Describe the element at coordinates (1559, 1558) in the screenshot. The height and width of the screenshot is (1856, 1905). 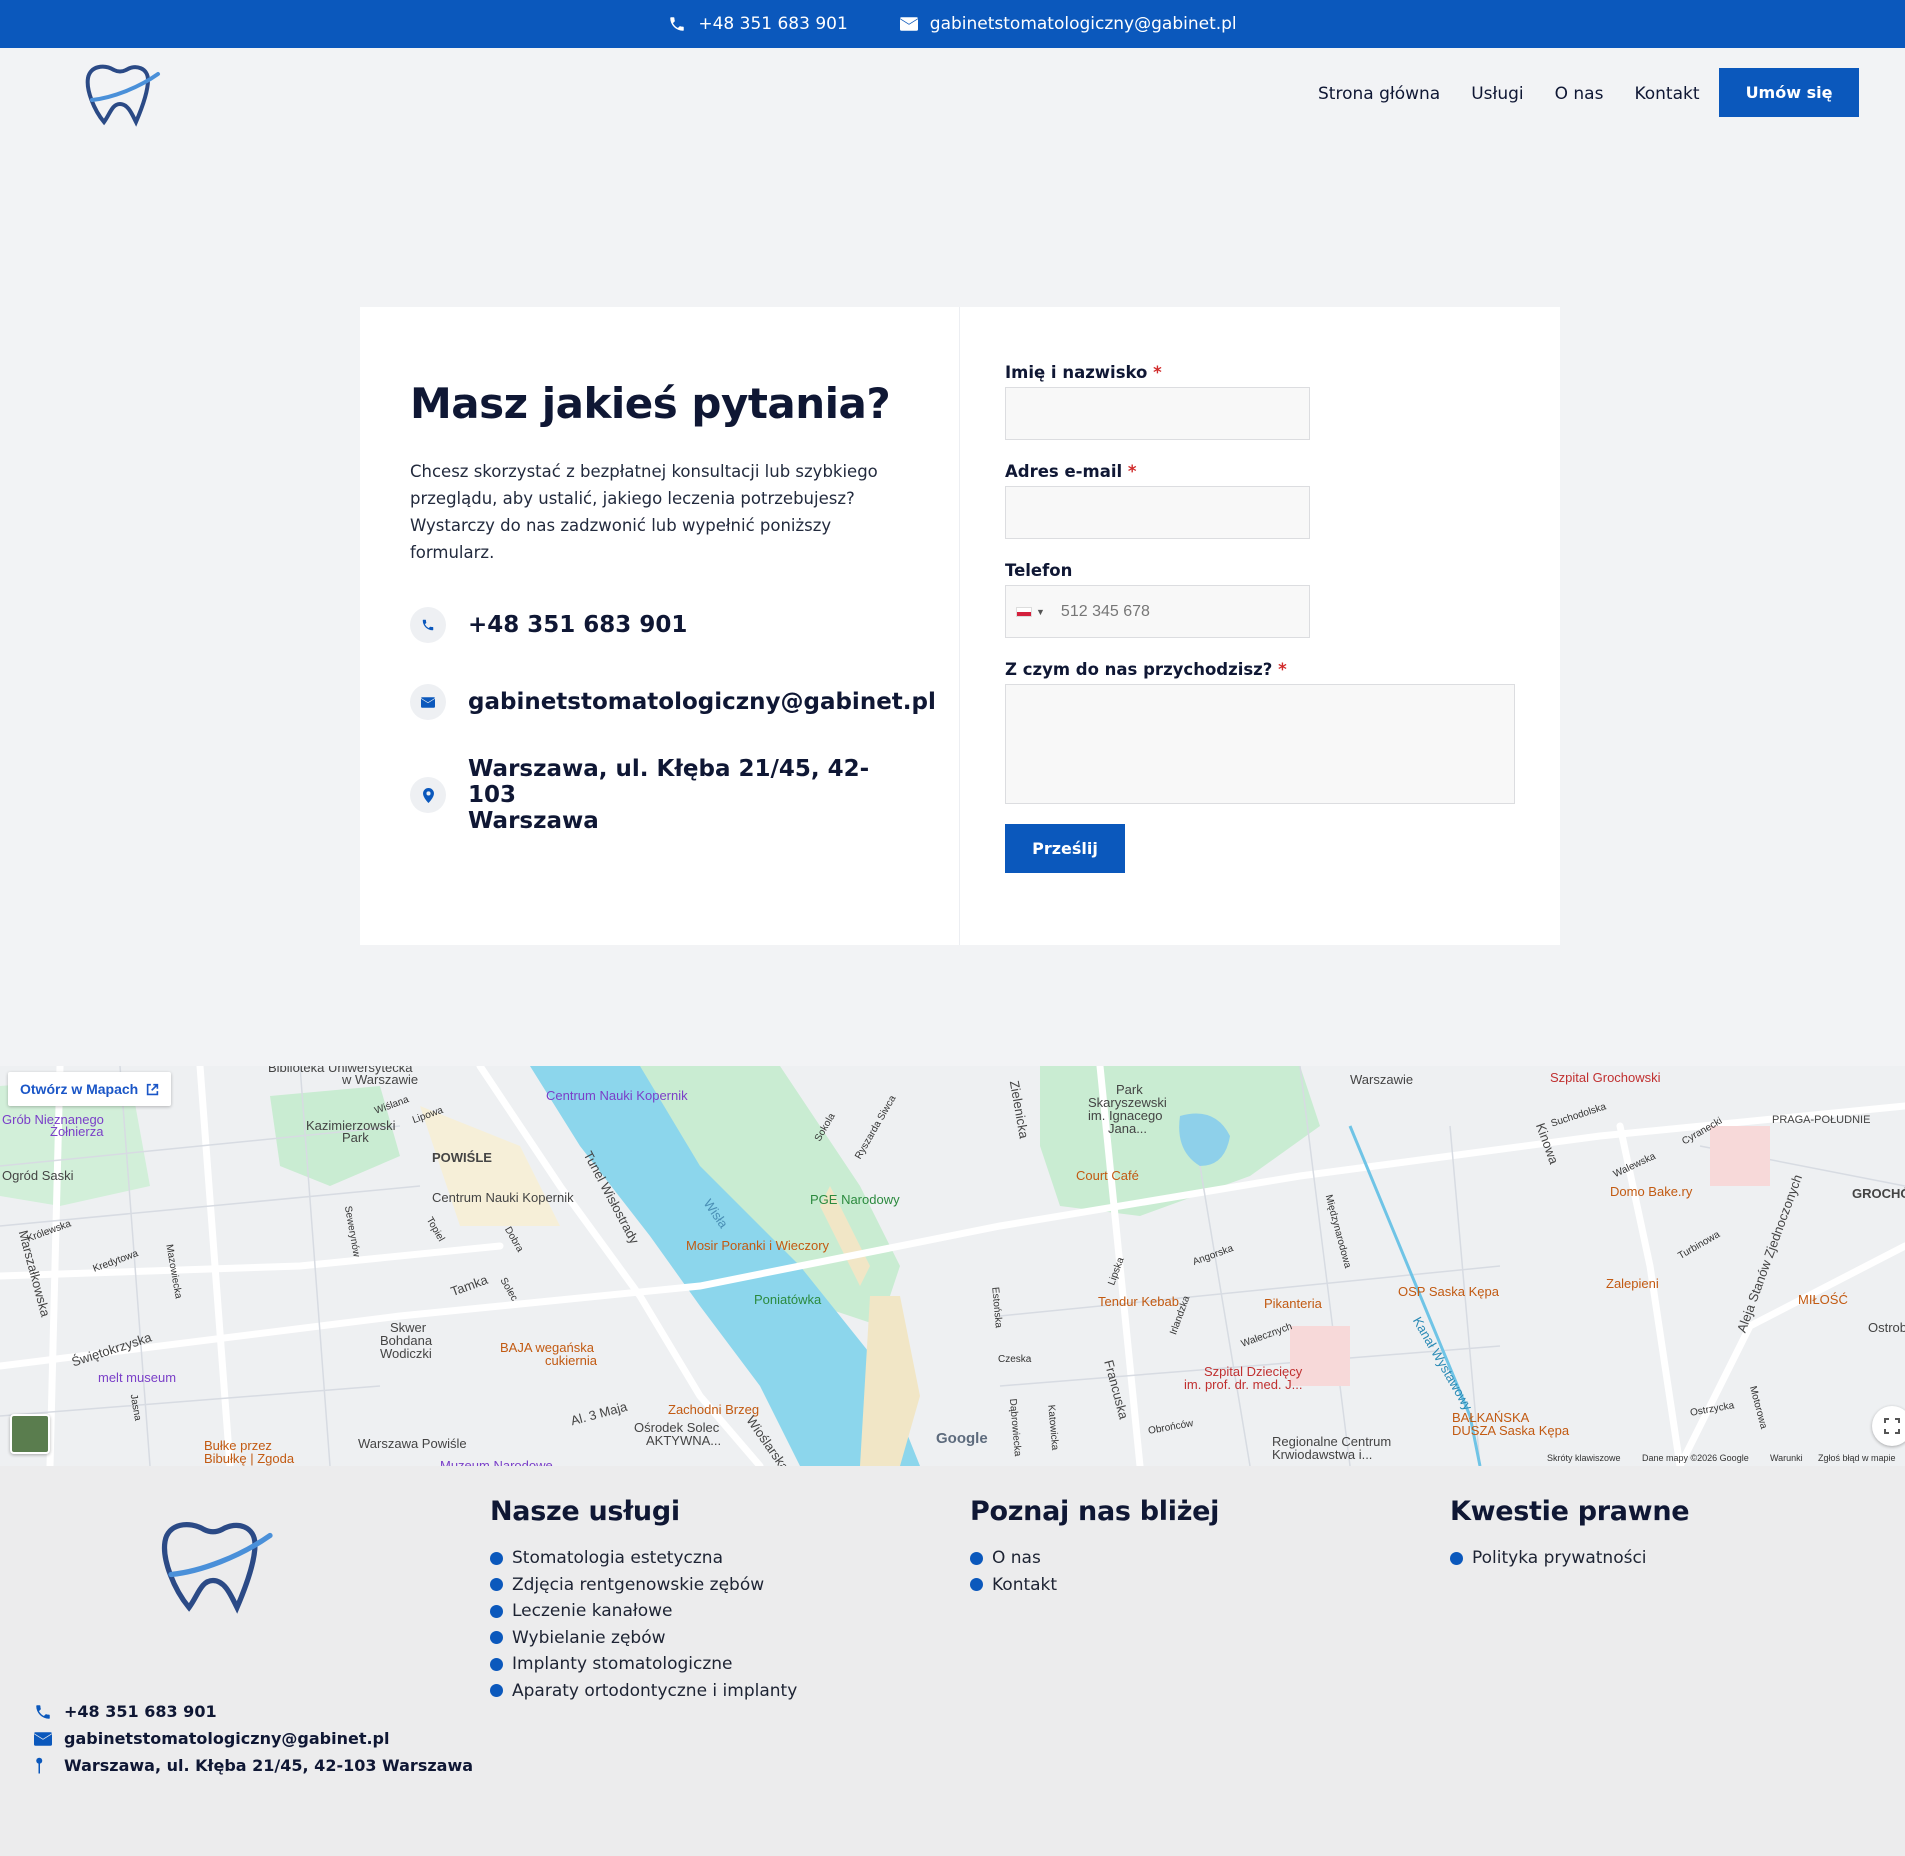
I see `footer-legal-label: Polityka prywatności` at that location.